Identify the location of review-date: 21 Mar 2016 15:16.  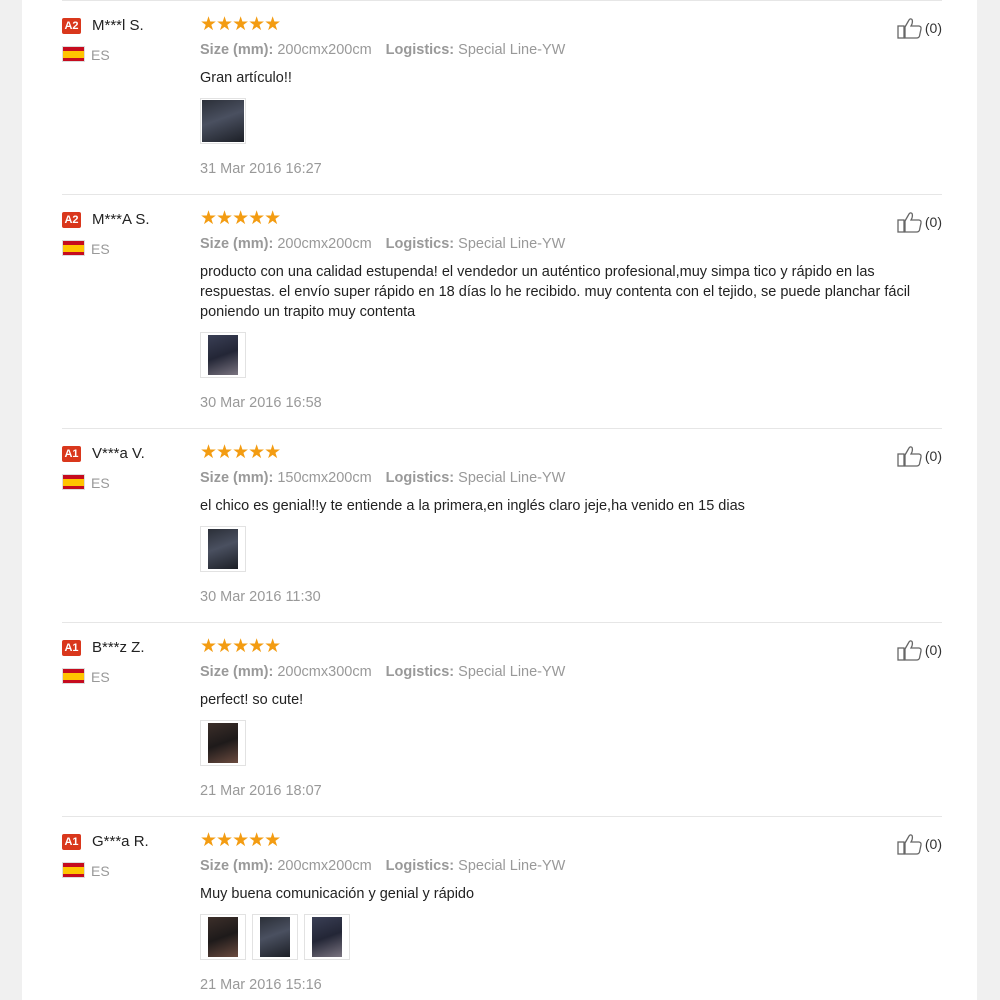
(261, 985).